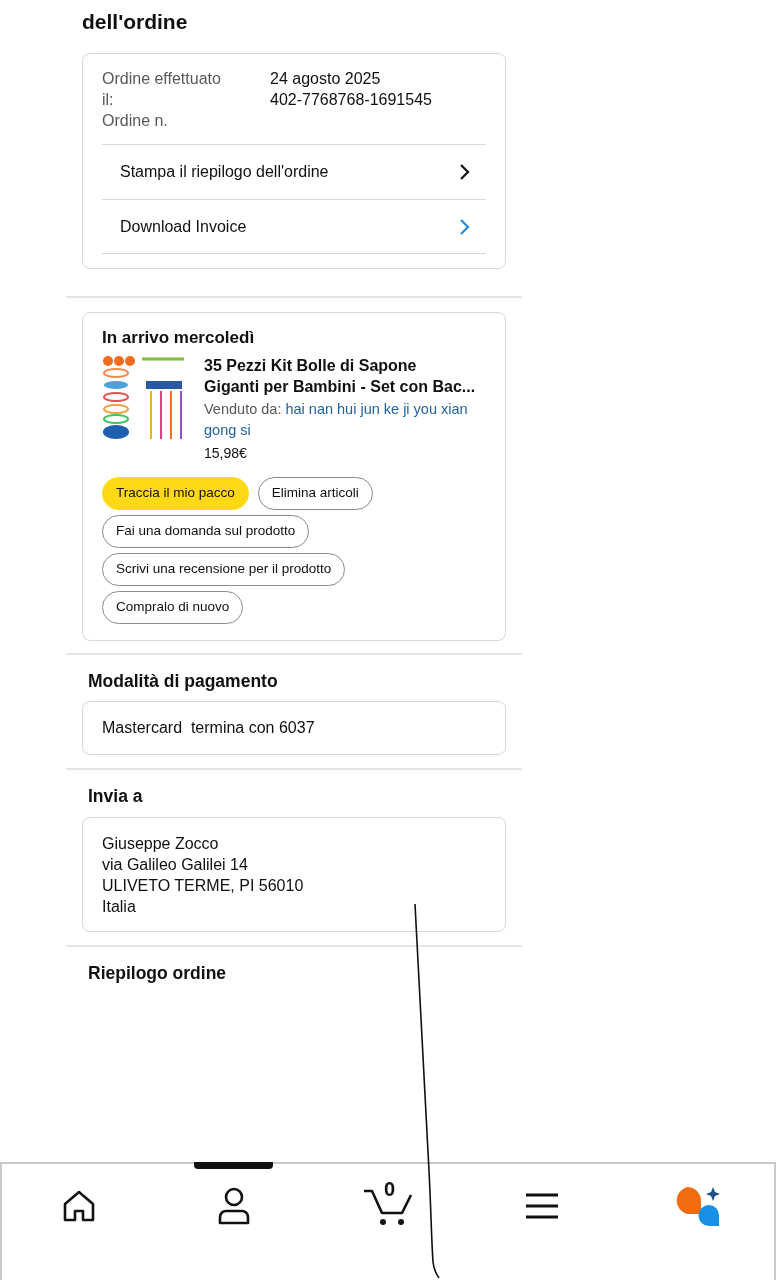 The width and height of the screenshot is (776, 1280). What do you see at coordinates (224, 569) in the screenshot?
I see `action-button: Scrivi una recensione per il prodotto` at bounding box center [224, 569].